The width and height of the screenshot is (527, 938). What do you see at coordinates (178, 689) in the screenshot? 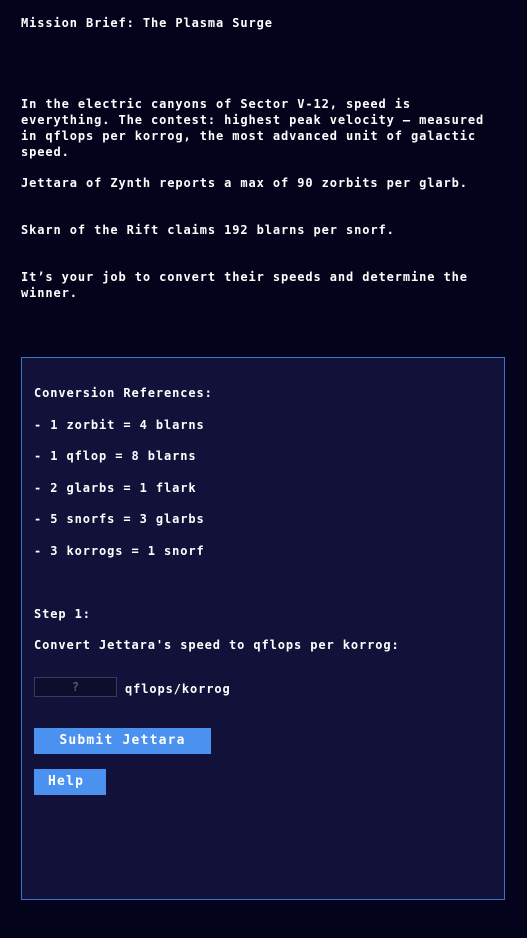
I see `unit-label: qflops/korrog` at bounding box center [178, 689].